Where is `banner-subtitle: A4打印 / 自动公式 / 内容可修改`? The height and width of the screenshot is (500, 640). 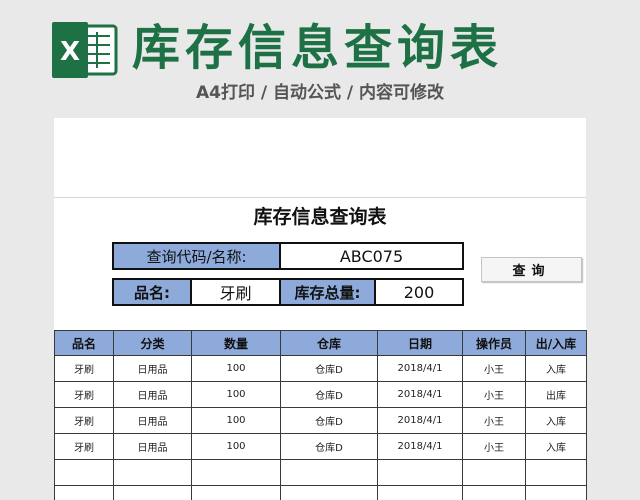
banner-subtitle: A4打印 / 自动公式 / 内容可修改 is located at coordinates (320, 93).